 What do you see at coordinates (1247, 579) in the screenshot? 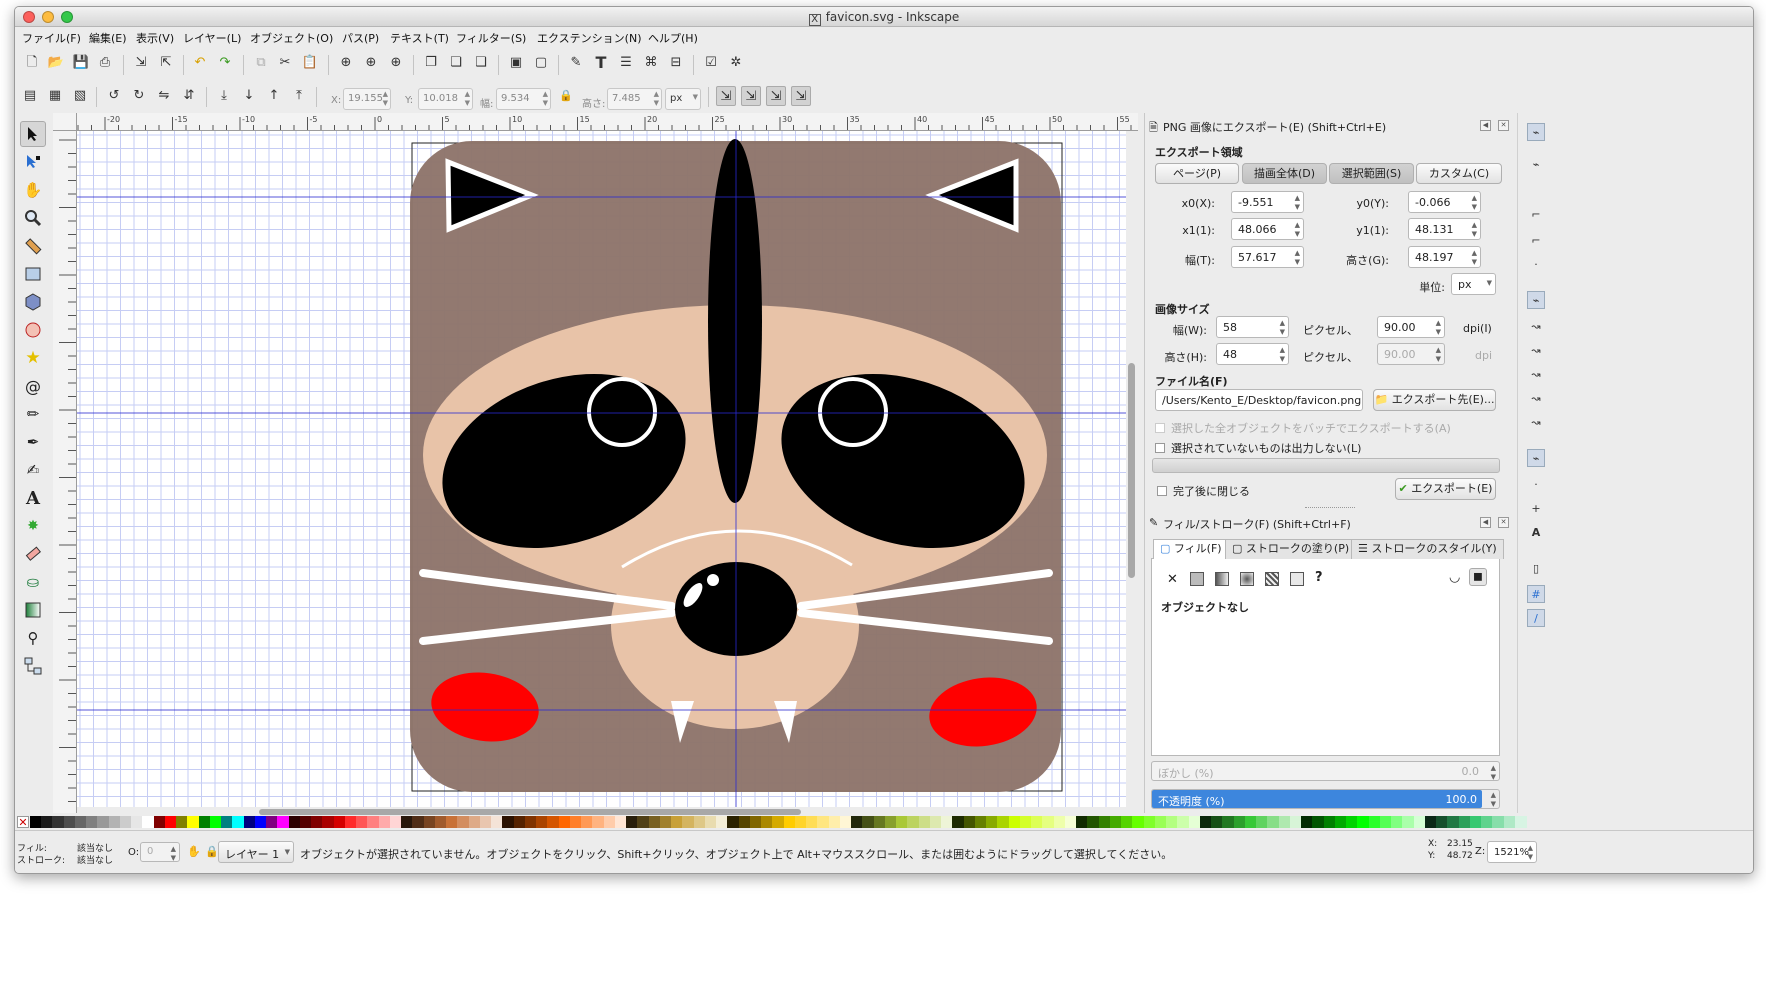
I see `radial-gradient-icon` at bounding box center [1247, 579].